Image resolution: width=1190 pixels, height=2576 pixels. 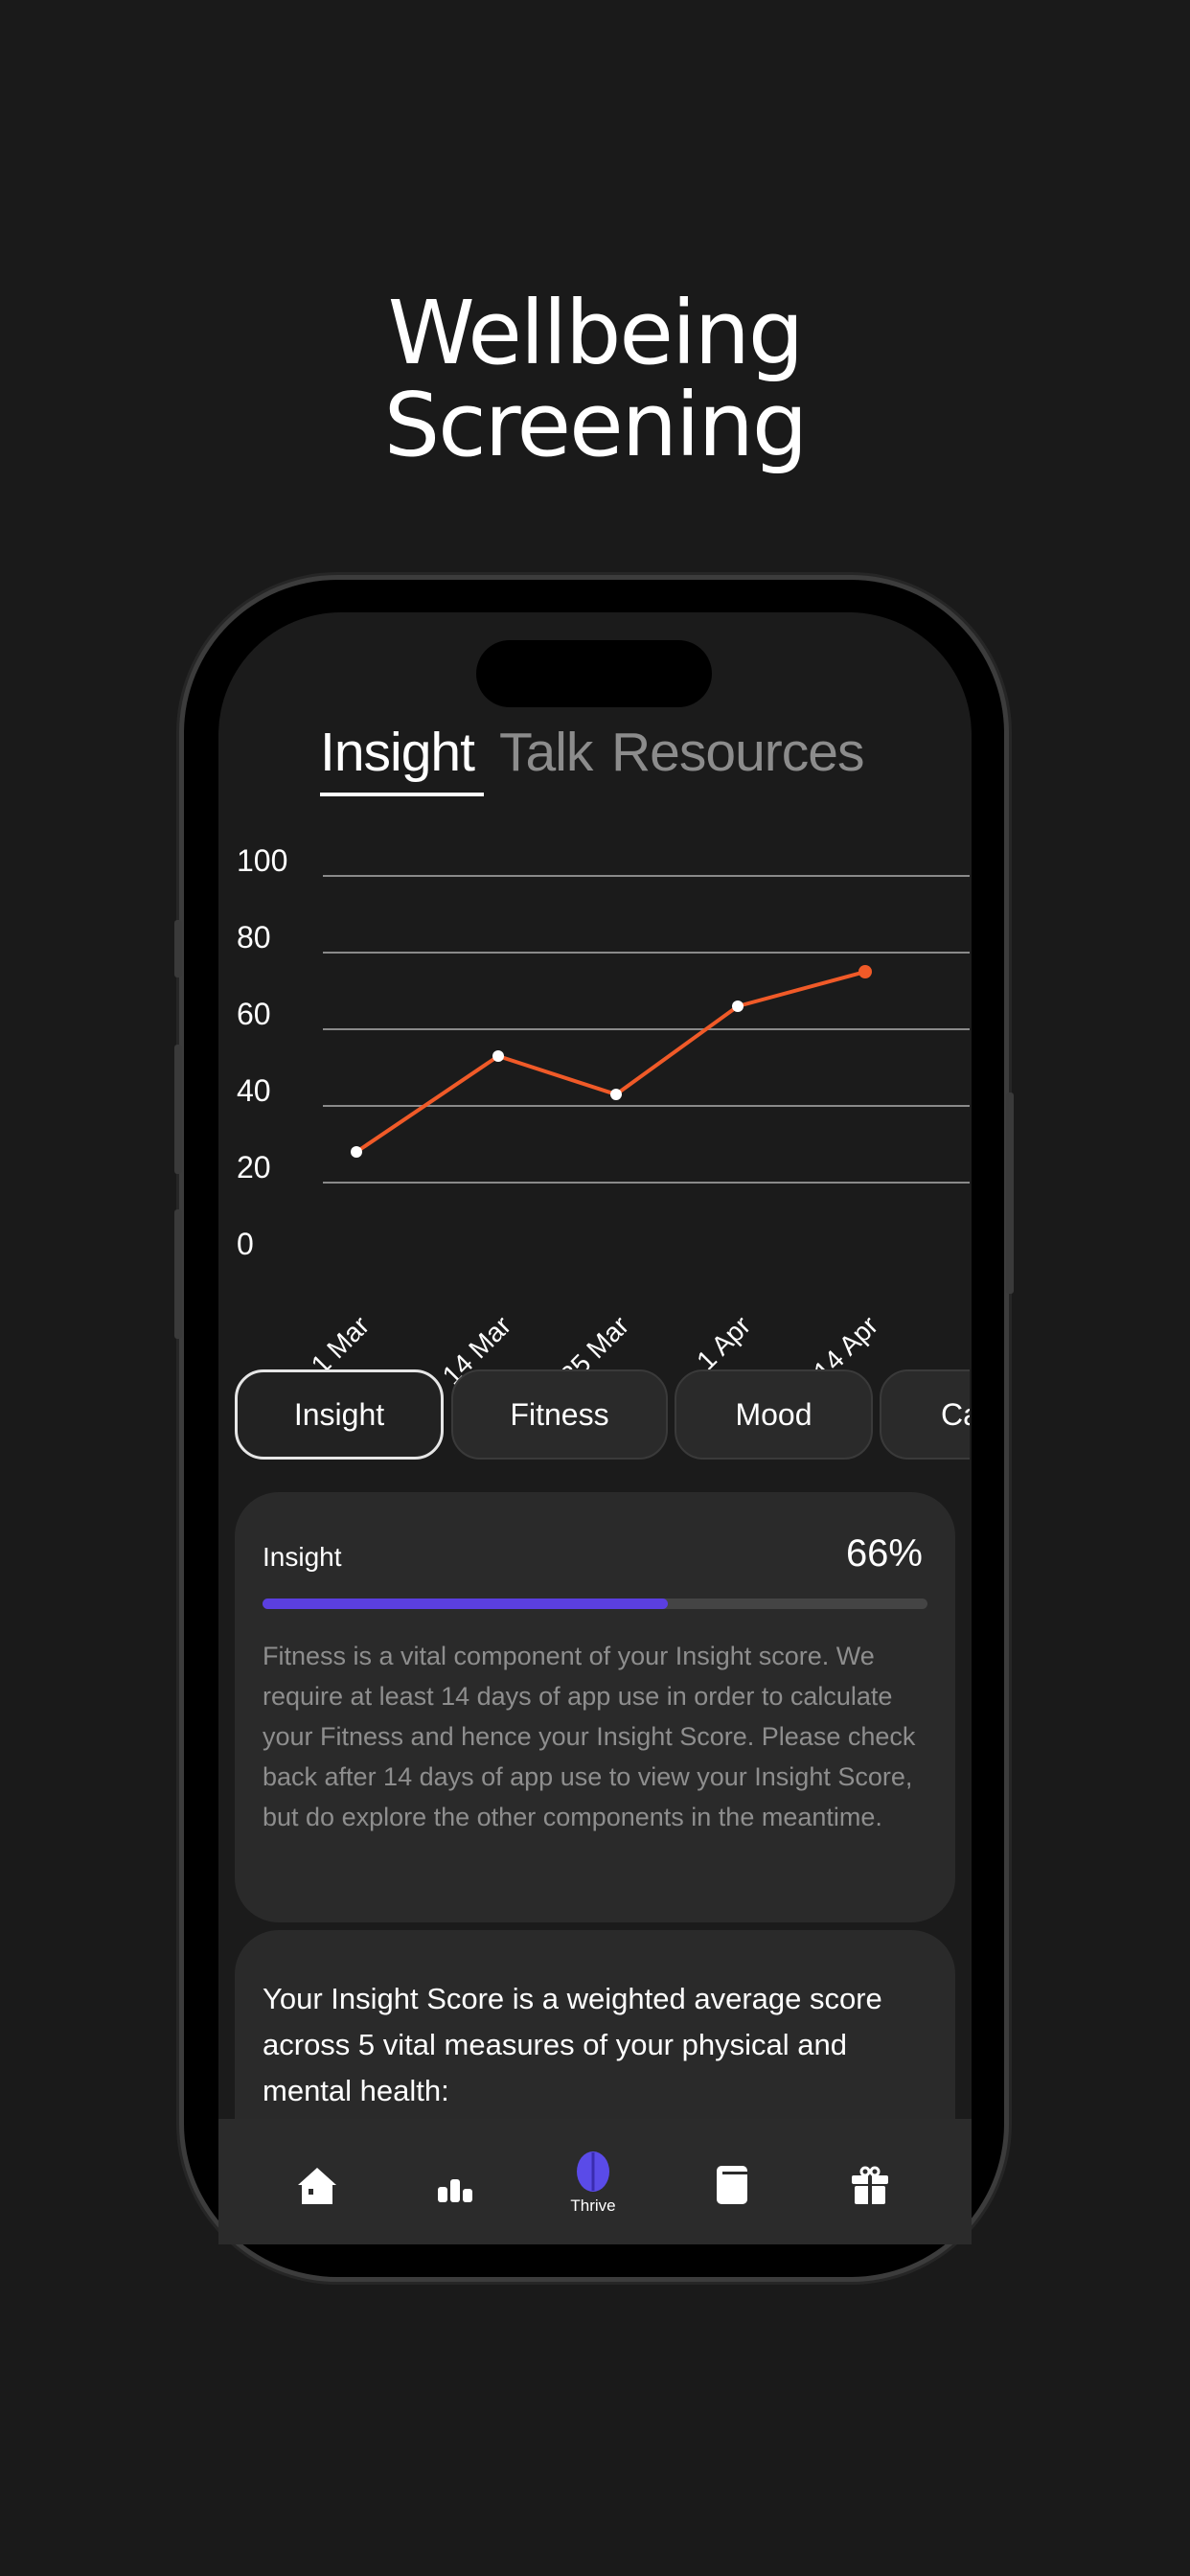 What do you see at coordinates (402, 794) in the screenshot?
I see `active-tab-underline` at bounding box center [402, 794].